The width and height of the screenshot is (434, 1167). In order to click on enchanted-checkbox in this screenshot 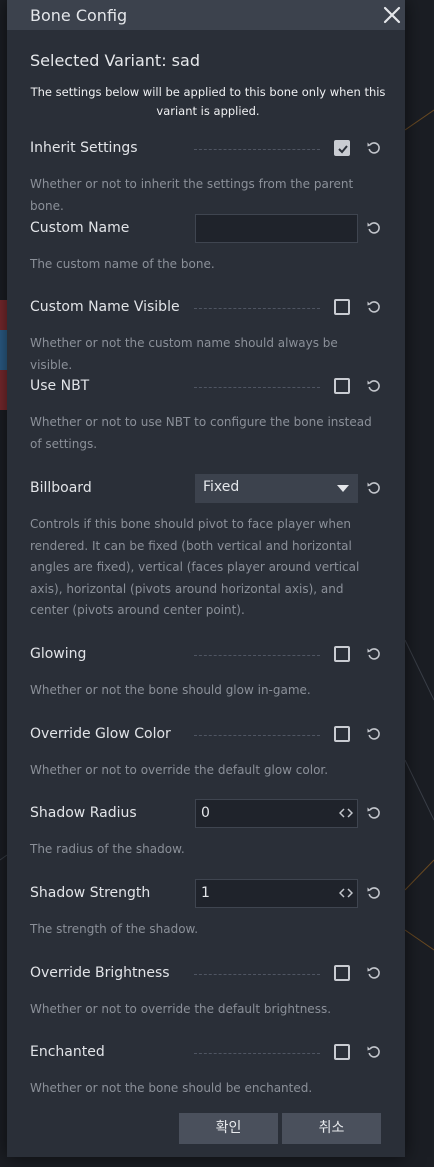, I will do `click(342, 1052)`.